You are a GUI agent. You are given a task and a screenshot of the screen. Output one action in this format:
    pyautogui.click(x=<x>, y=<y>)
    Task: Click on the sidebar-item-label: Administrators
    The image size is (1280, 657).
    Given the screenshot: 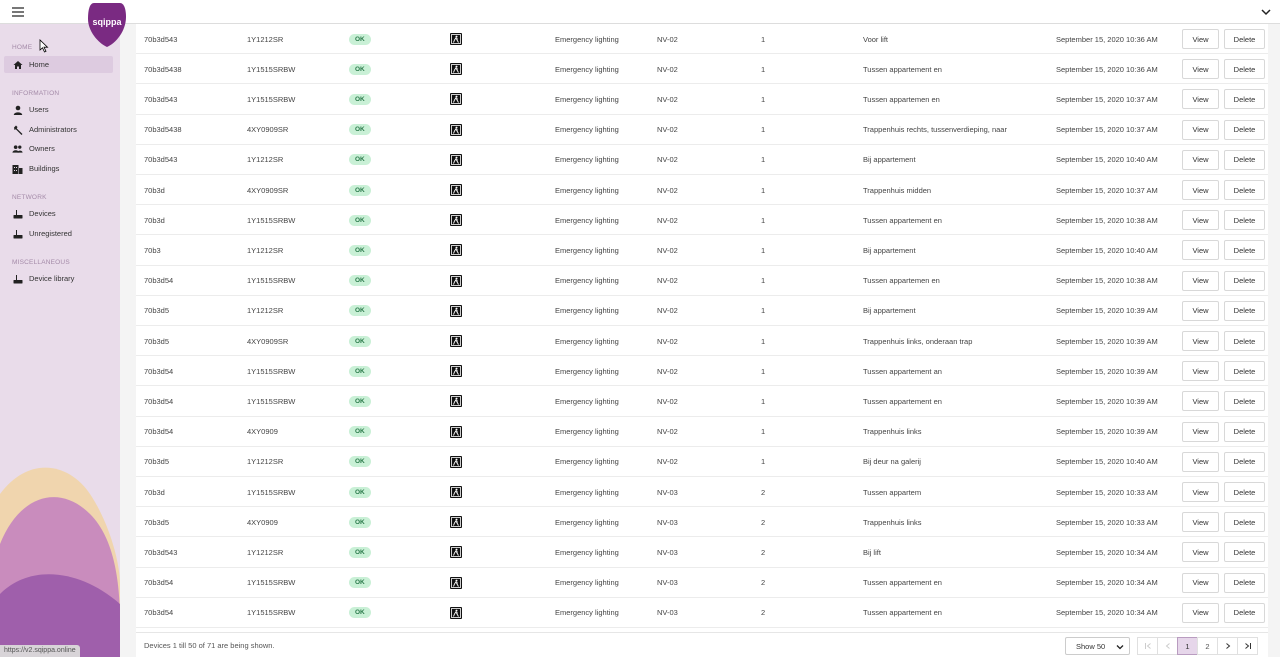 What is the action you would take?
    pyautogui.click(x=53, y=129)
    